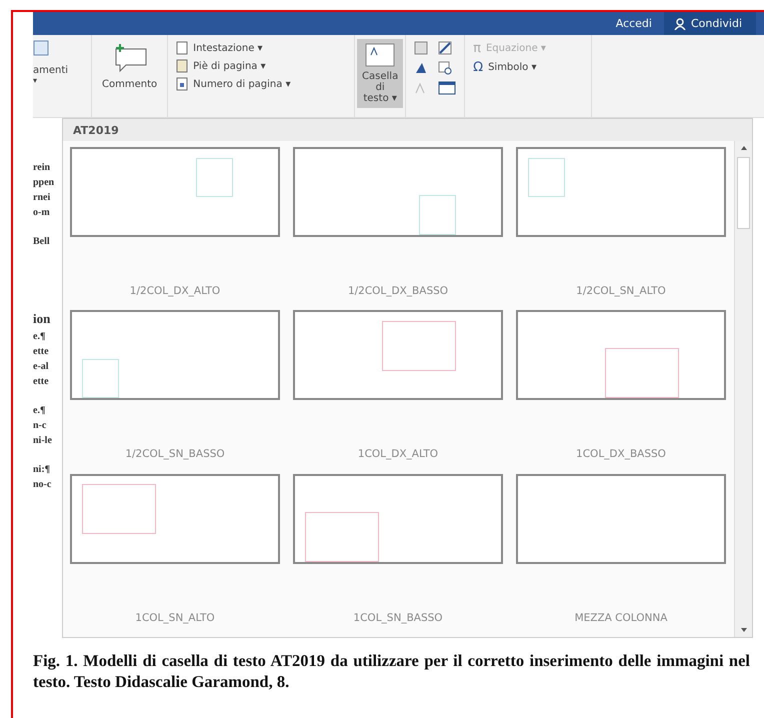 This screenshot has height=718, width=764. I want to click on ribbon-label: amenti, so click(50, 70).